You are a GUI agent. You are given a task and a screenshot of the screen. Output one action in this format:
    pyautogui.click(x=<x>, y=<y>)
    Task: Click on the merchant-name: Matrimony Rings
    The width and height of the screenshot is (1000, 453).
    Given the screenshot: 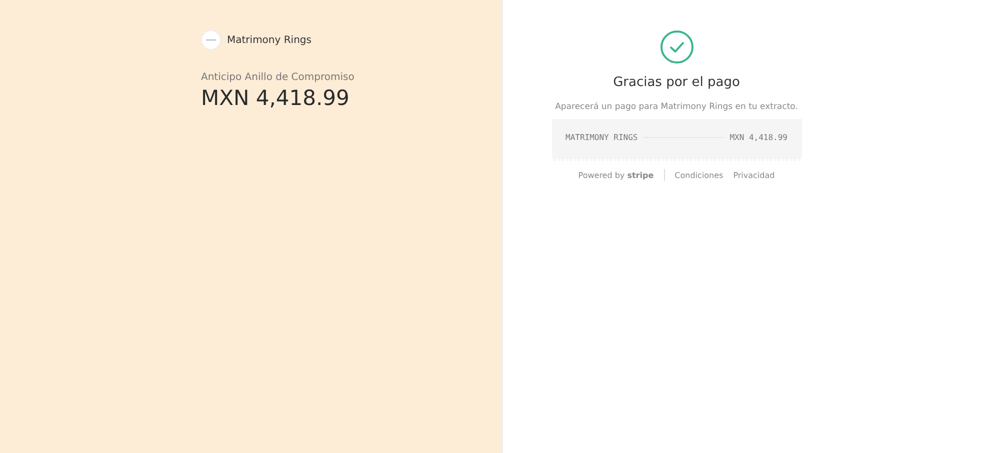 What is the action you would take?
    pyautogui.click(x=269, y=40)
    